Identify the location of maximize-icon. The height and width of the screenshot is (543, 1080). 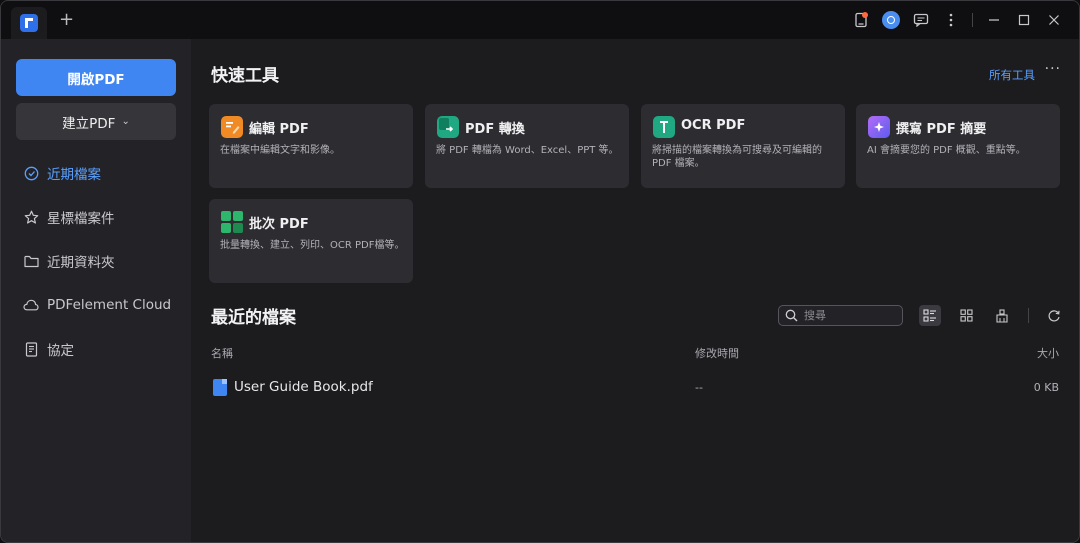
(1024, 20).